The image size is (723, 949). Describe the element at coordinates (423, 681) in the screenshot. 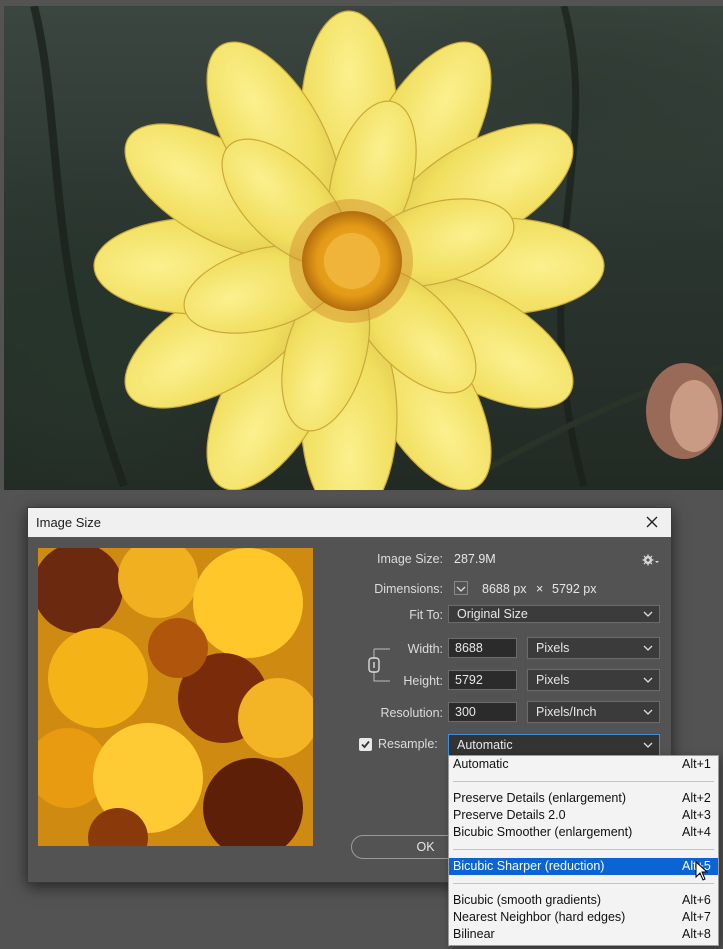

I see `height-label: Height:` at that location.